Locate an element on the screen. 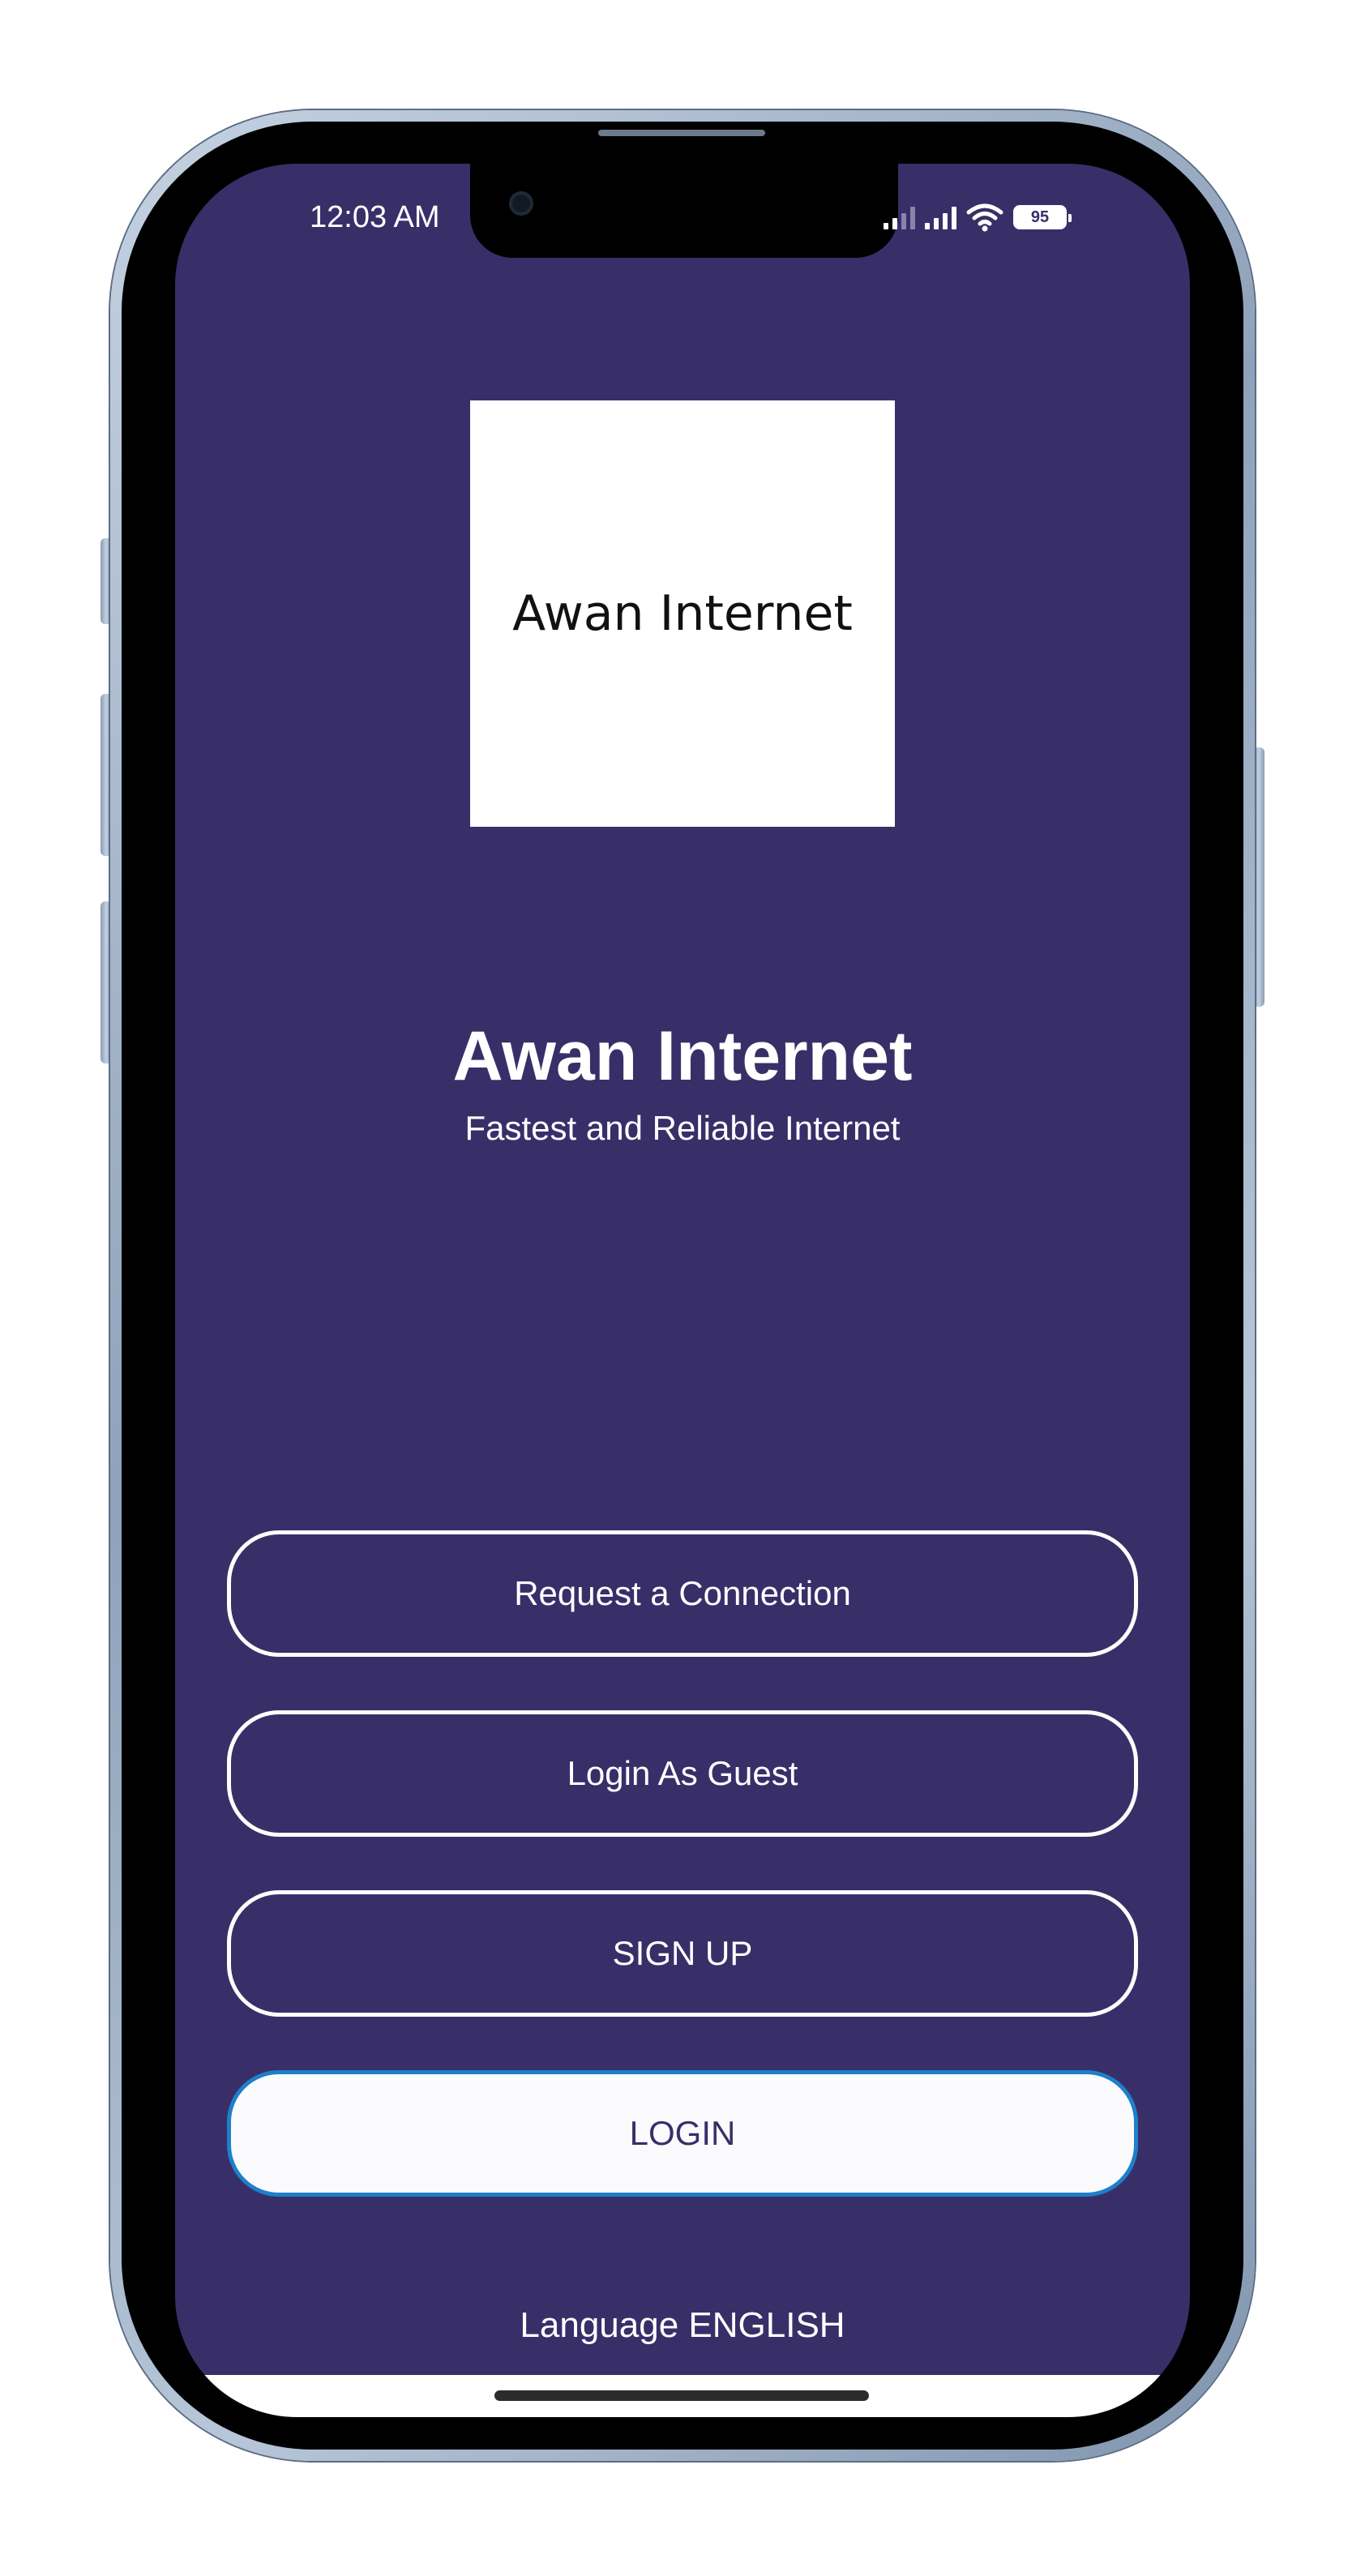  language-selector: Language ENGLISH is located at coordinates (682, 2325).